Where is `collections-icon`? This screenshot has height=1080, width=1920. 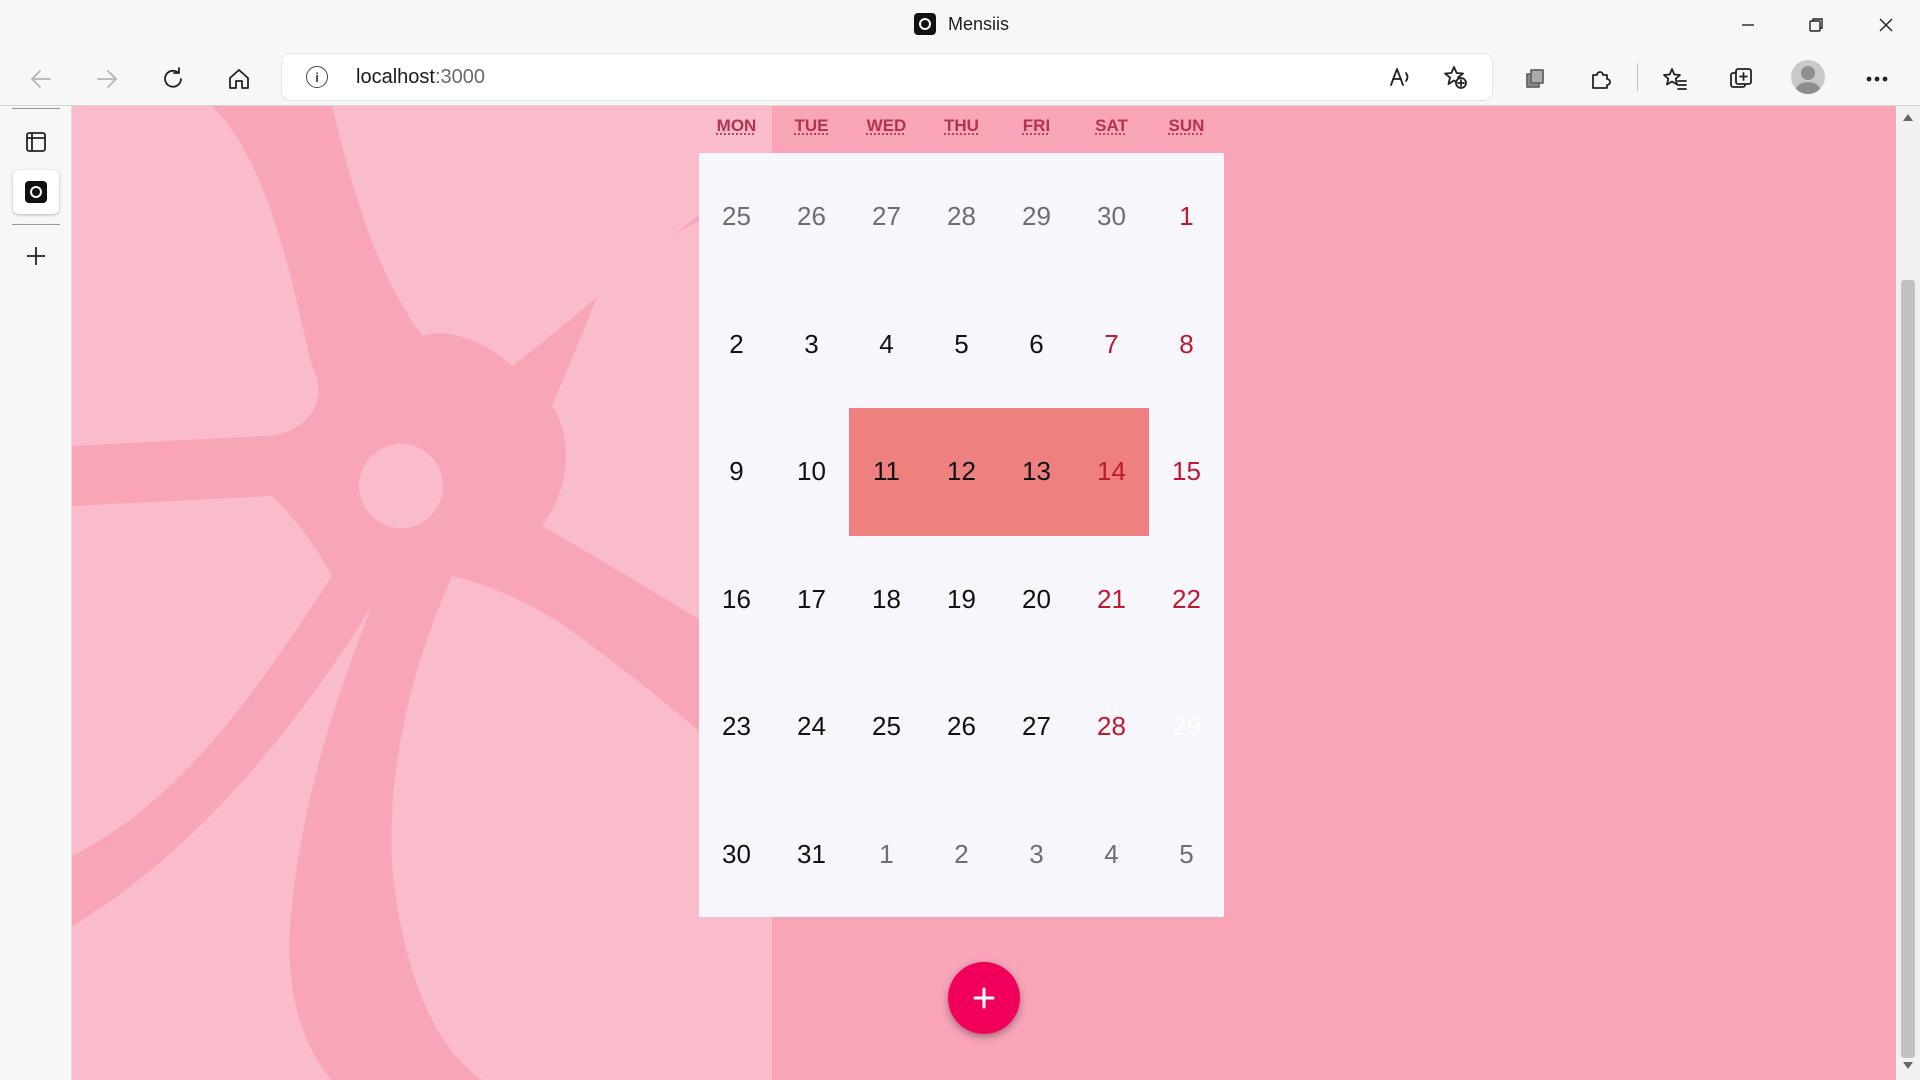
collections-icon is located at coordinates (1741, 78).